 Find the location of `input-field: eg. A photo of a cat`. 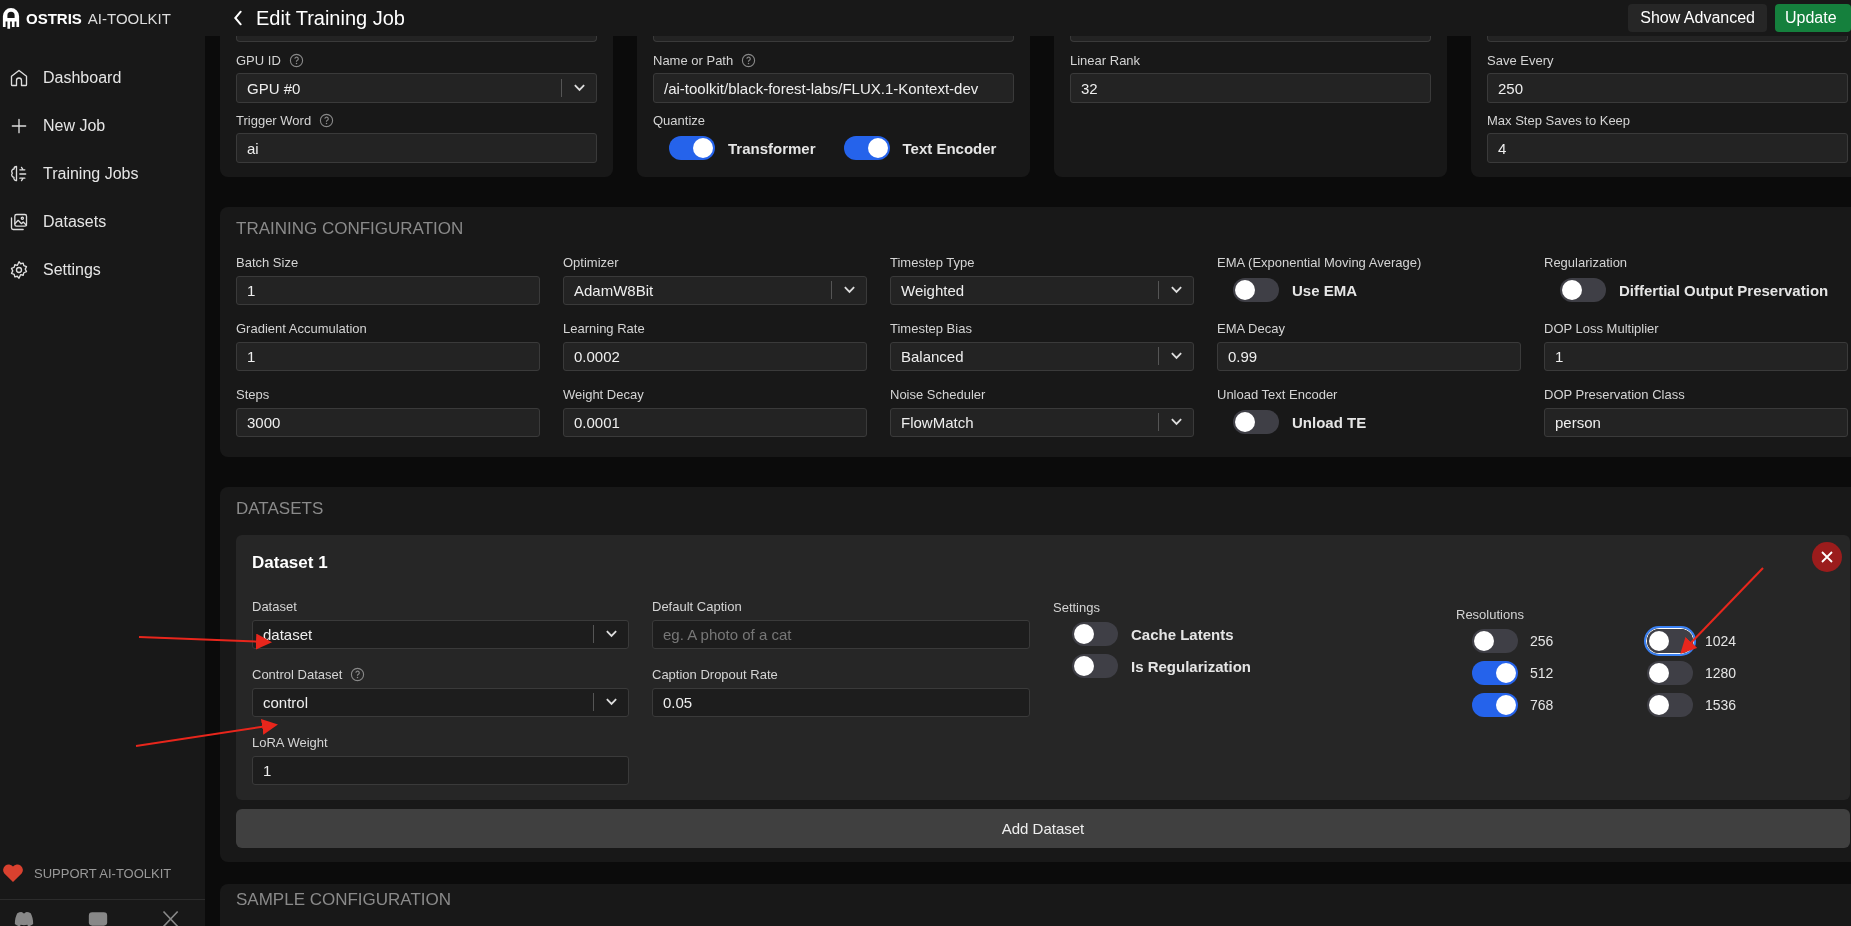

input-field: eg. A photo of a cat is located at coordinates (841, 634).